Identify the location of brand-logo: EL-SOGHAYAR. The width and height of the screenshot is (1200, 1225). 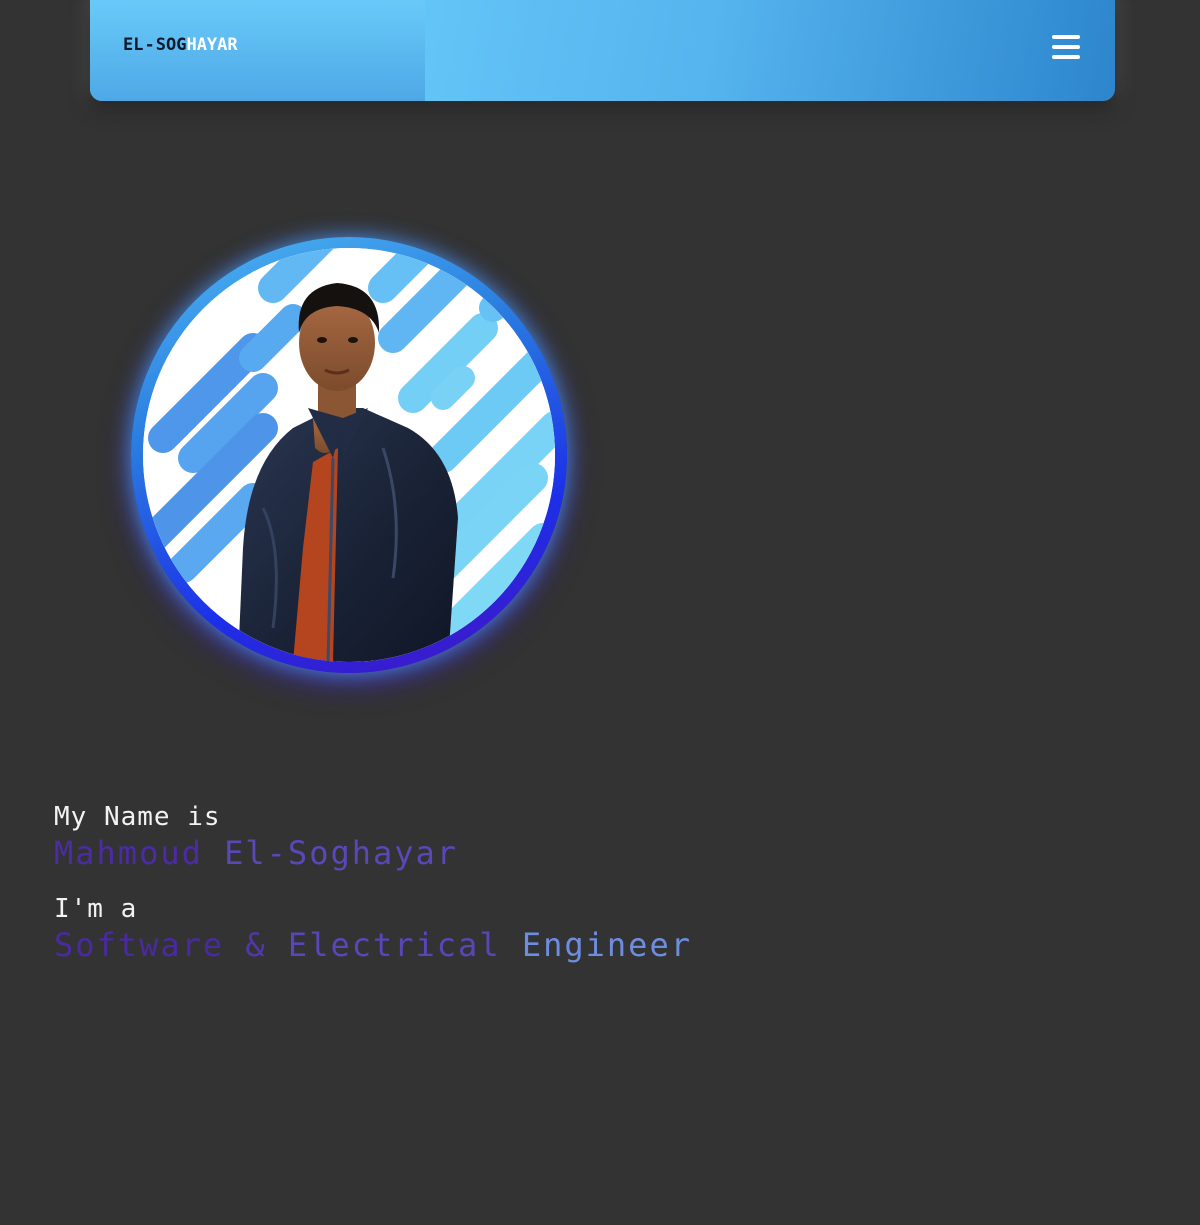
(180, 45).